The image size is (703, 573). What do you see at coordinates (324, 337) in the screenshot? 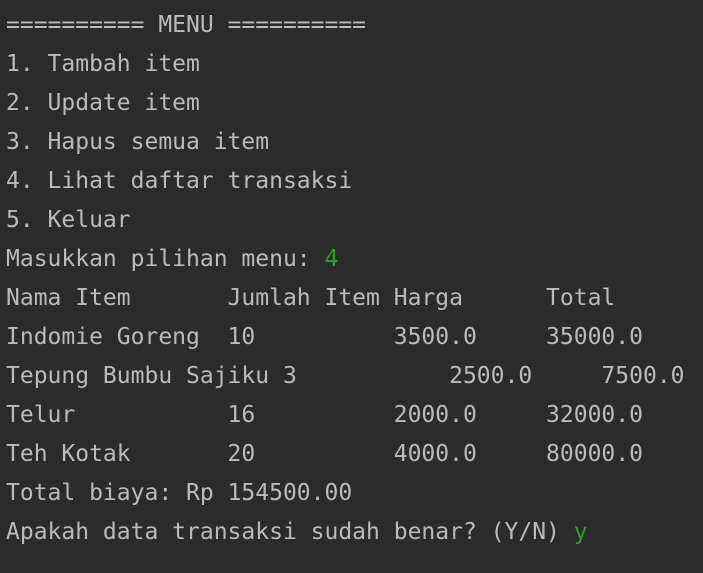
I see `table-row: Indomie Goreng 10 3500.0 35000.0` at bounding box center [324, 337].